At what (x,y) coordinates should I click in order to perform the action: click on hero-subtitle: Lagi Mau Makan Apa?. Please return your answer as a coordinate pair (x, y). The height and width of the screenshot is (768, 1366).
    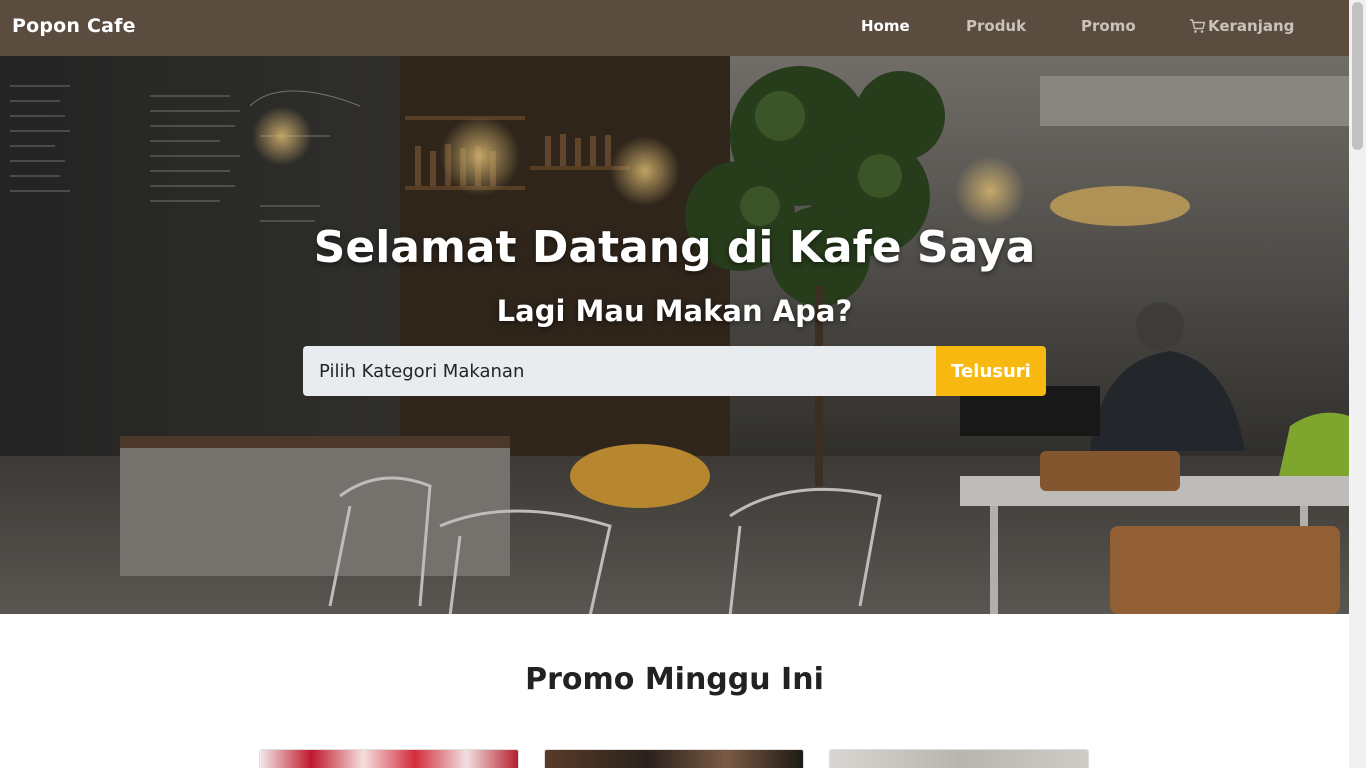
    Looking at the image, I should click on (674, 311).